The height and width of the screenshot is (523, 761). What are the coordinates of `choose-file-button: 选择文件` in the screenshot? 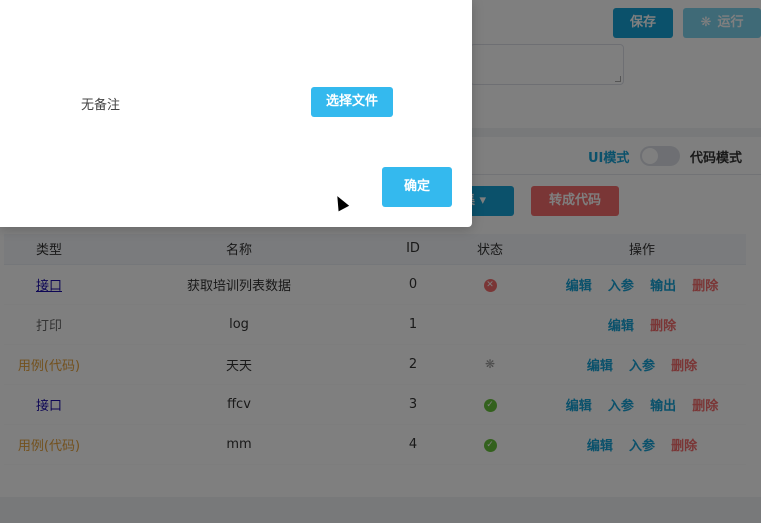 It's located at (352, 102).